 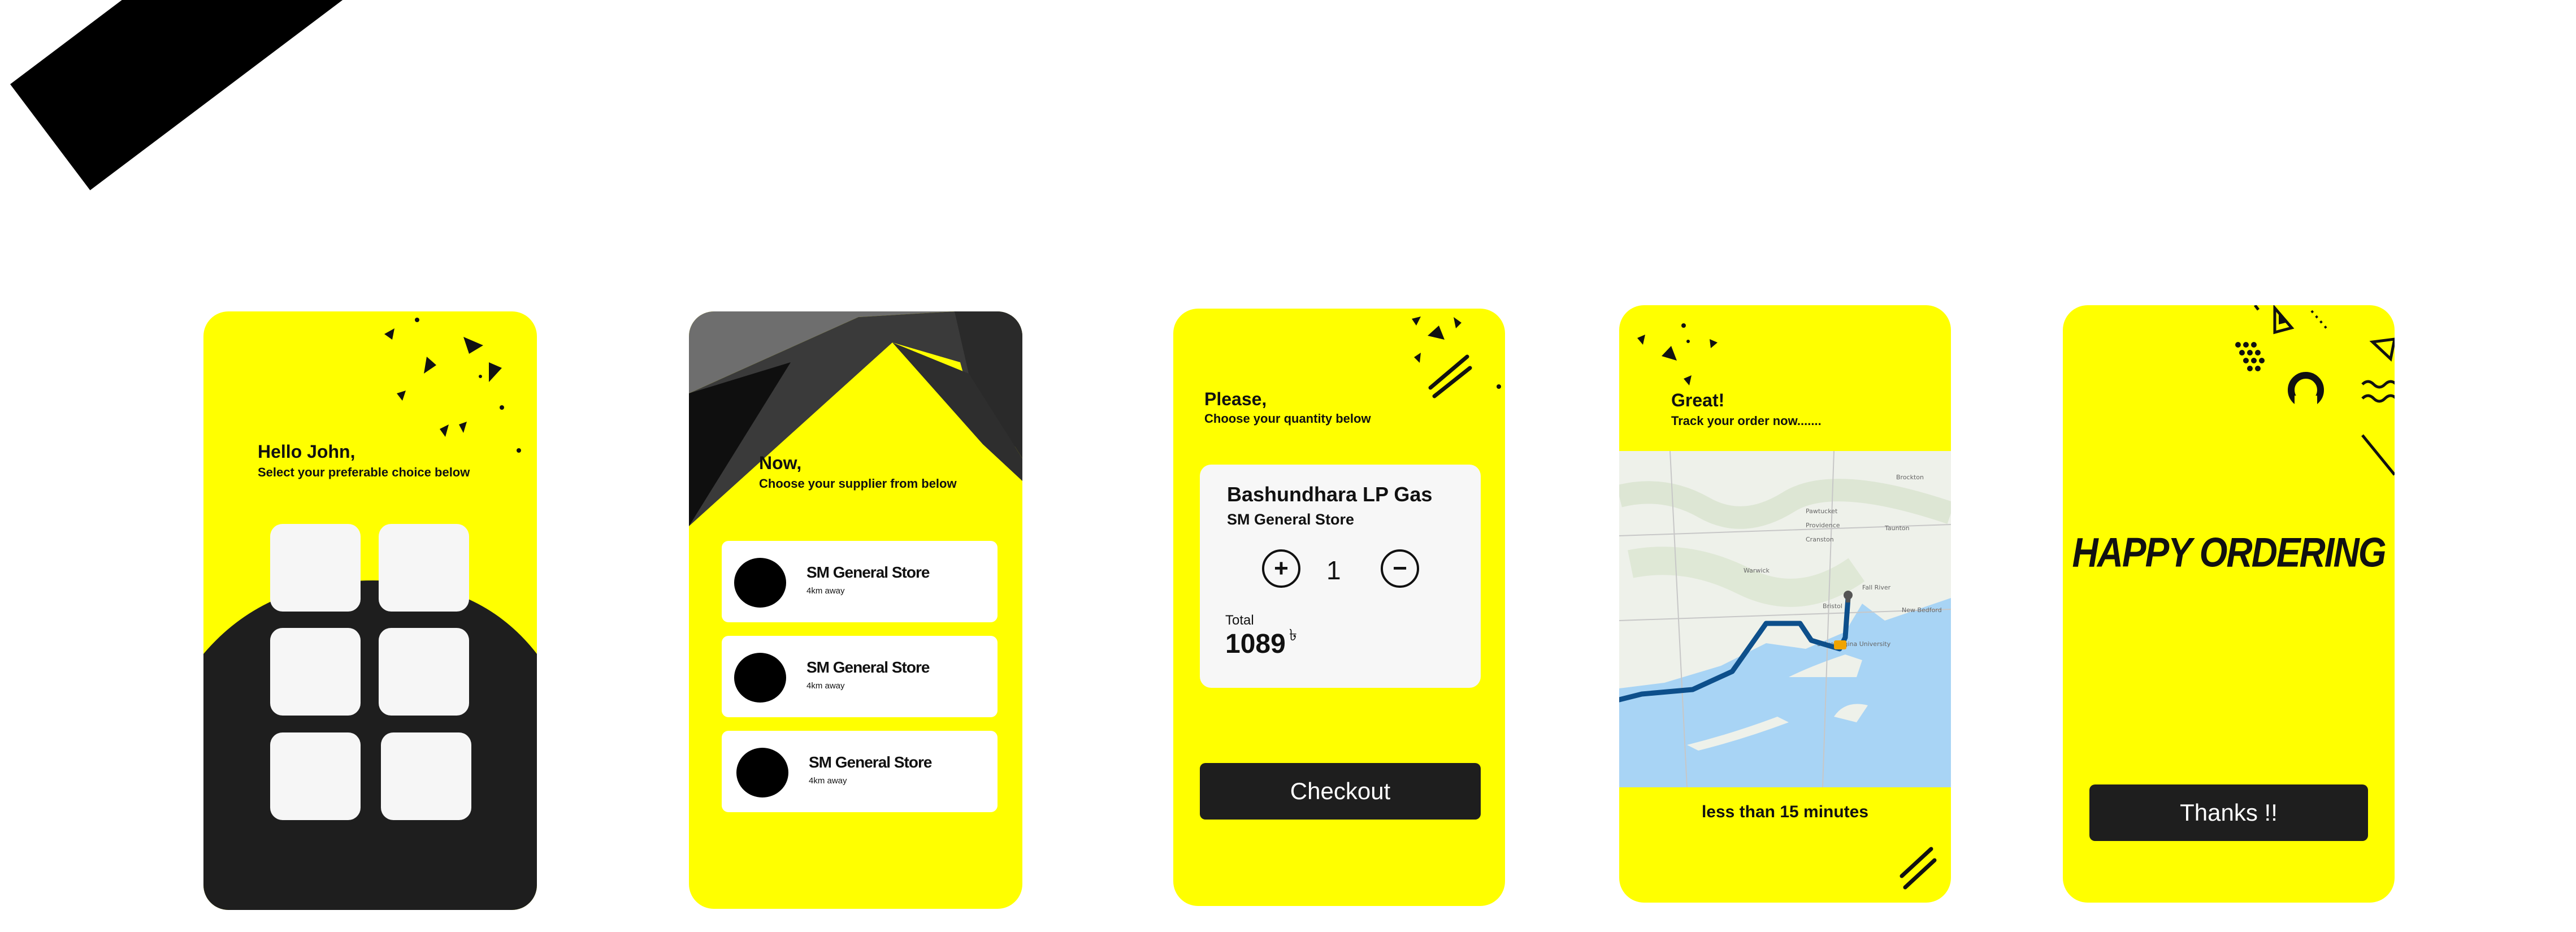 I want to click on header-geometric-shapes, so click(x=855, y=418).